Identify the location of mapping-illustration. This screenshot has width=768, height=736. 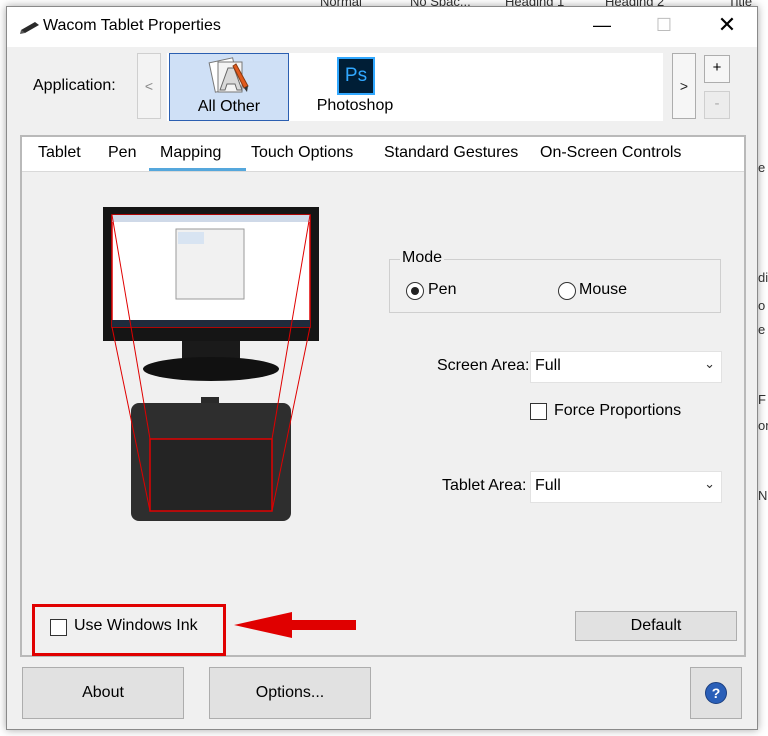
(211, 364).